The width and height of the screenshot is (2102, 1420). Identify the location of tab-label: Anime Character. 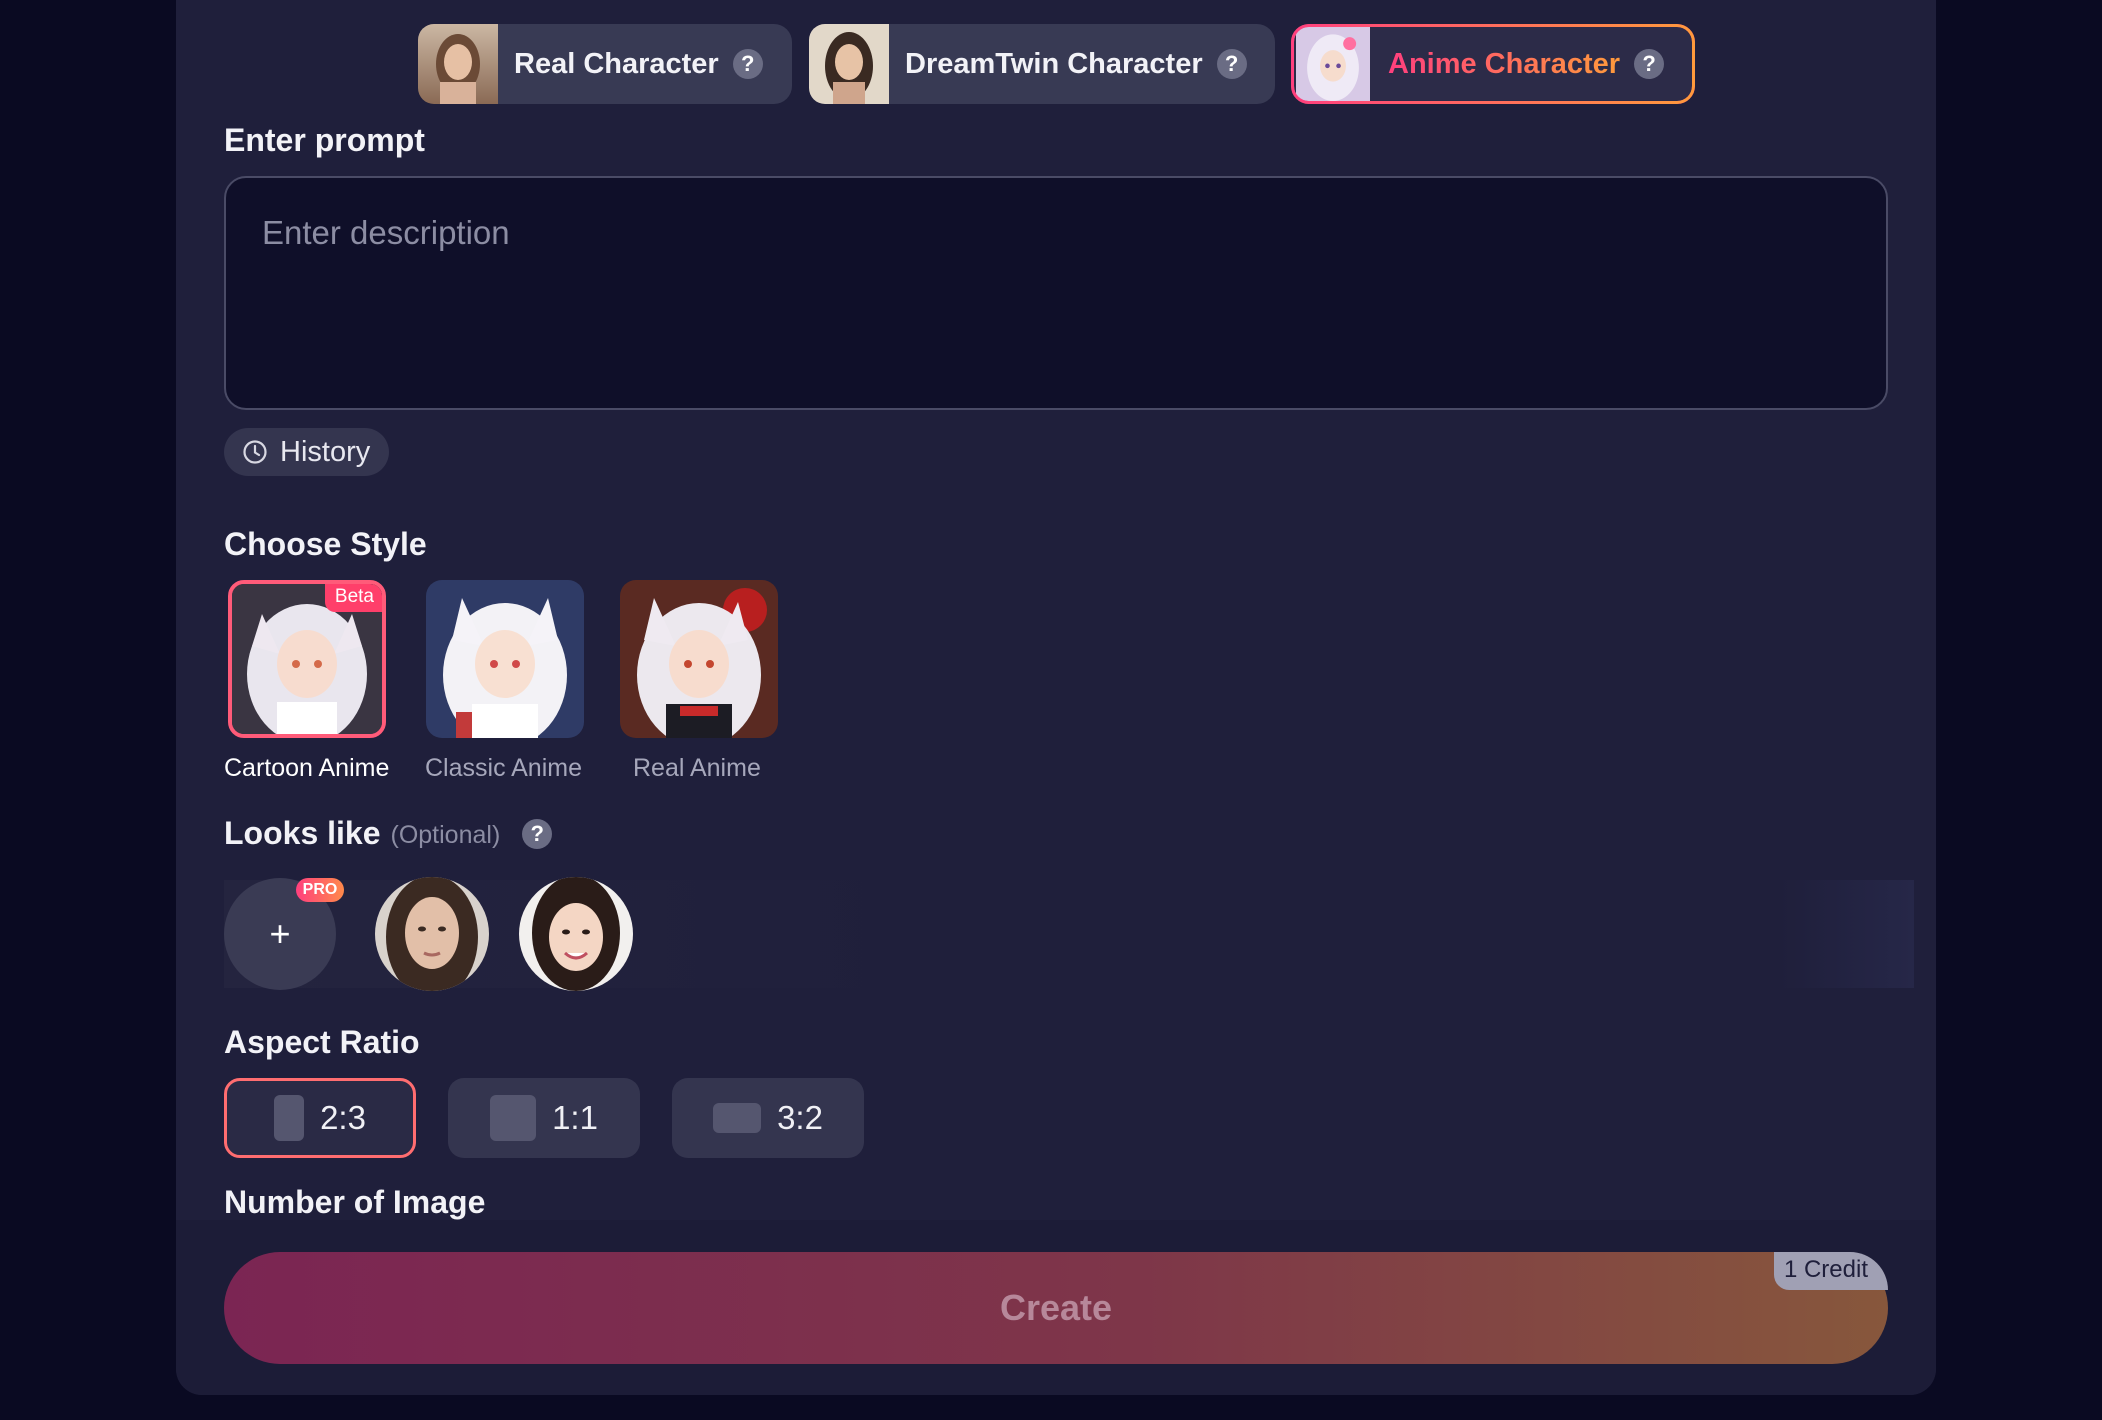
(1504, 63).